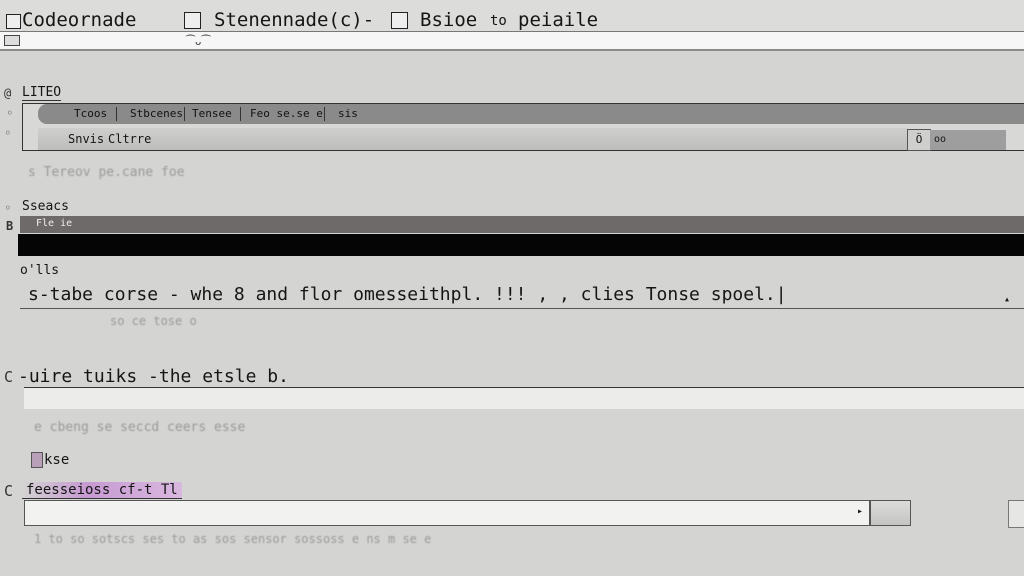  Describe the element at coordinates (212, 113) in the screenshot. I see `tab-3: Tensee` at that location.